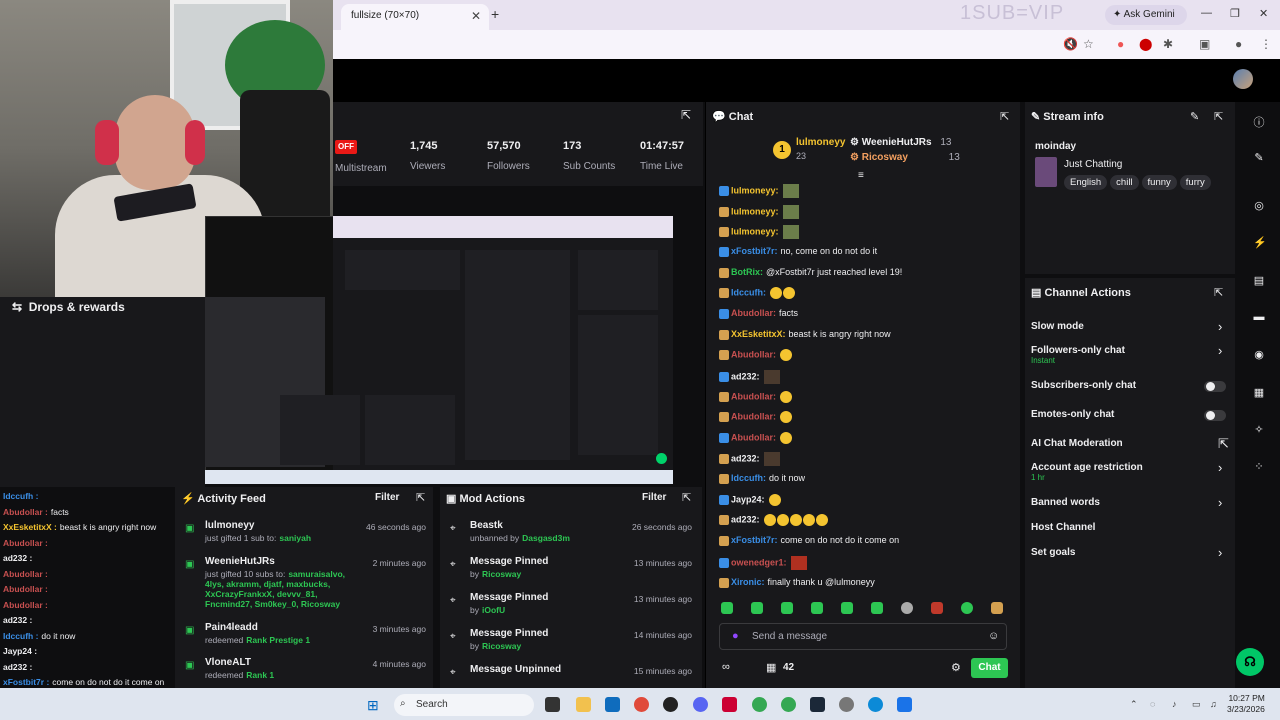 The width and height of the screenshot is (1280, 720). I want to click on channel-action-set-goals: Set goals, so click(1053, 552).